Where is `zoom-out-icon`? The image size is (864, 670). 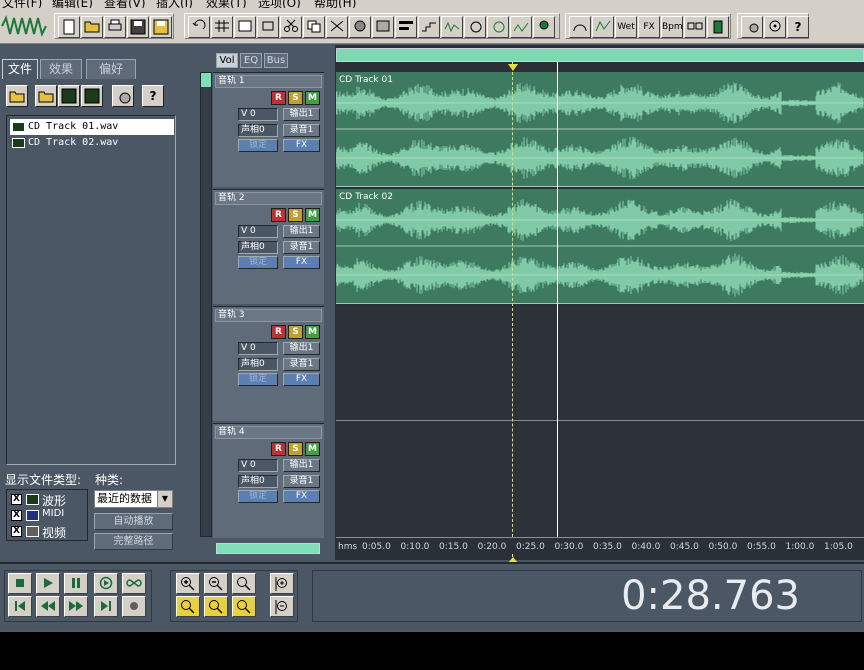 zoom-out-icon is located at coordinates (216, 583).